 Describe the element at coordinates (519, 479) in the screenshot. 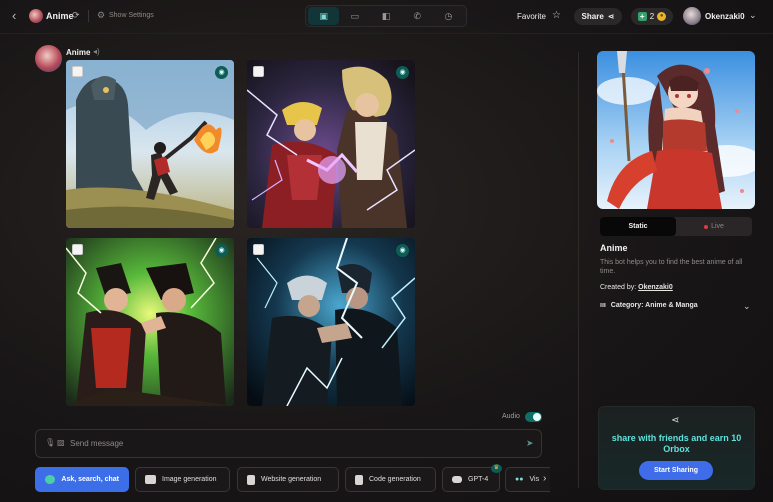

I see `glasses-icon: ●●` at that location.